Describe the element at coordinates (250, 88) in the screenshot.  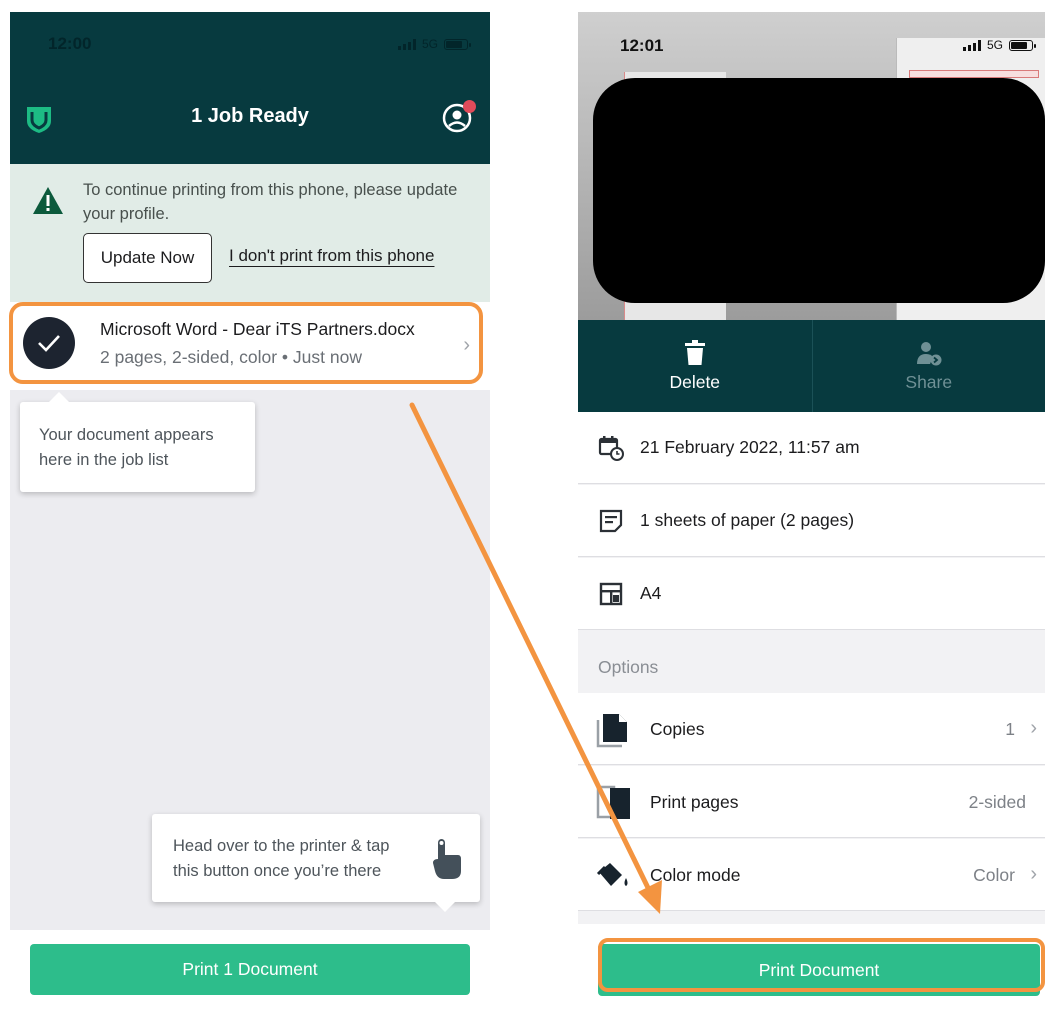
I see `app-header: 12:00 5G 1 Job Ready` at that location.